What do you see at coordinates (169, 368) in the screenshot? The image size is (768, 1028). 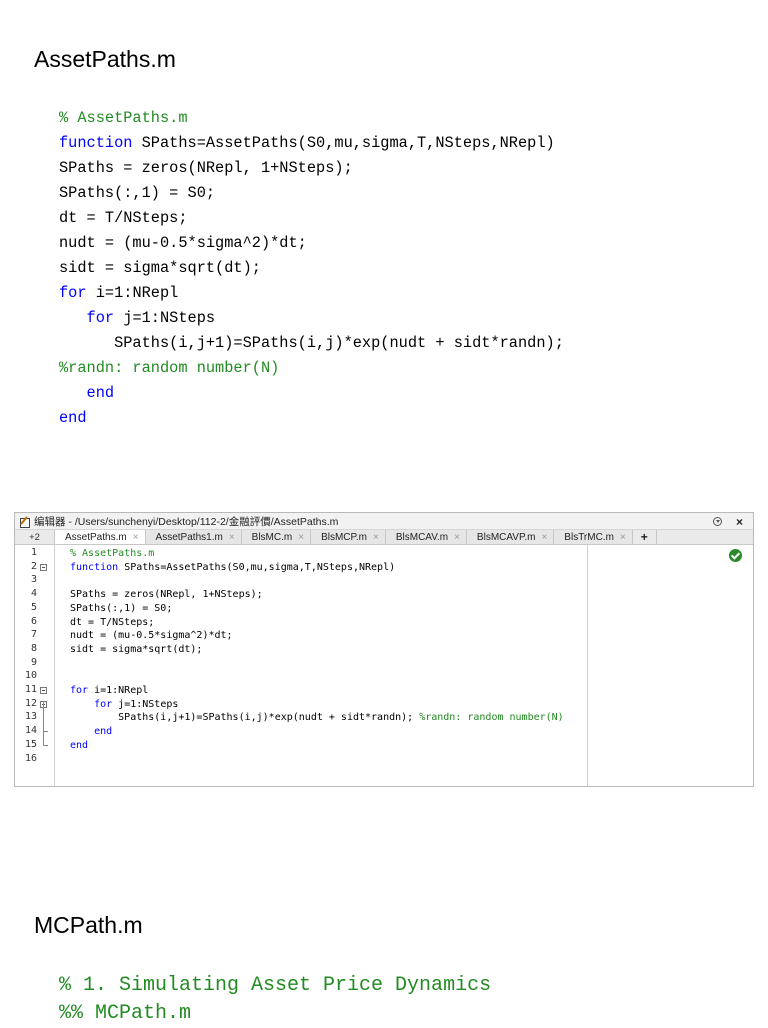 I see `code-comment: %randn: random number(N)` at bounding box center [169, 368].